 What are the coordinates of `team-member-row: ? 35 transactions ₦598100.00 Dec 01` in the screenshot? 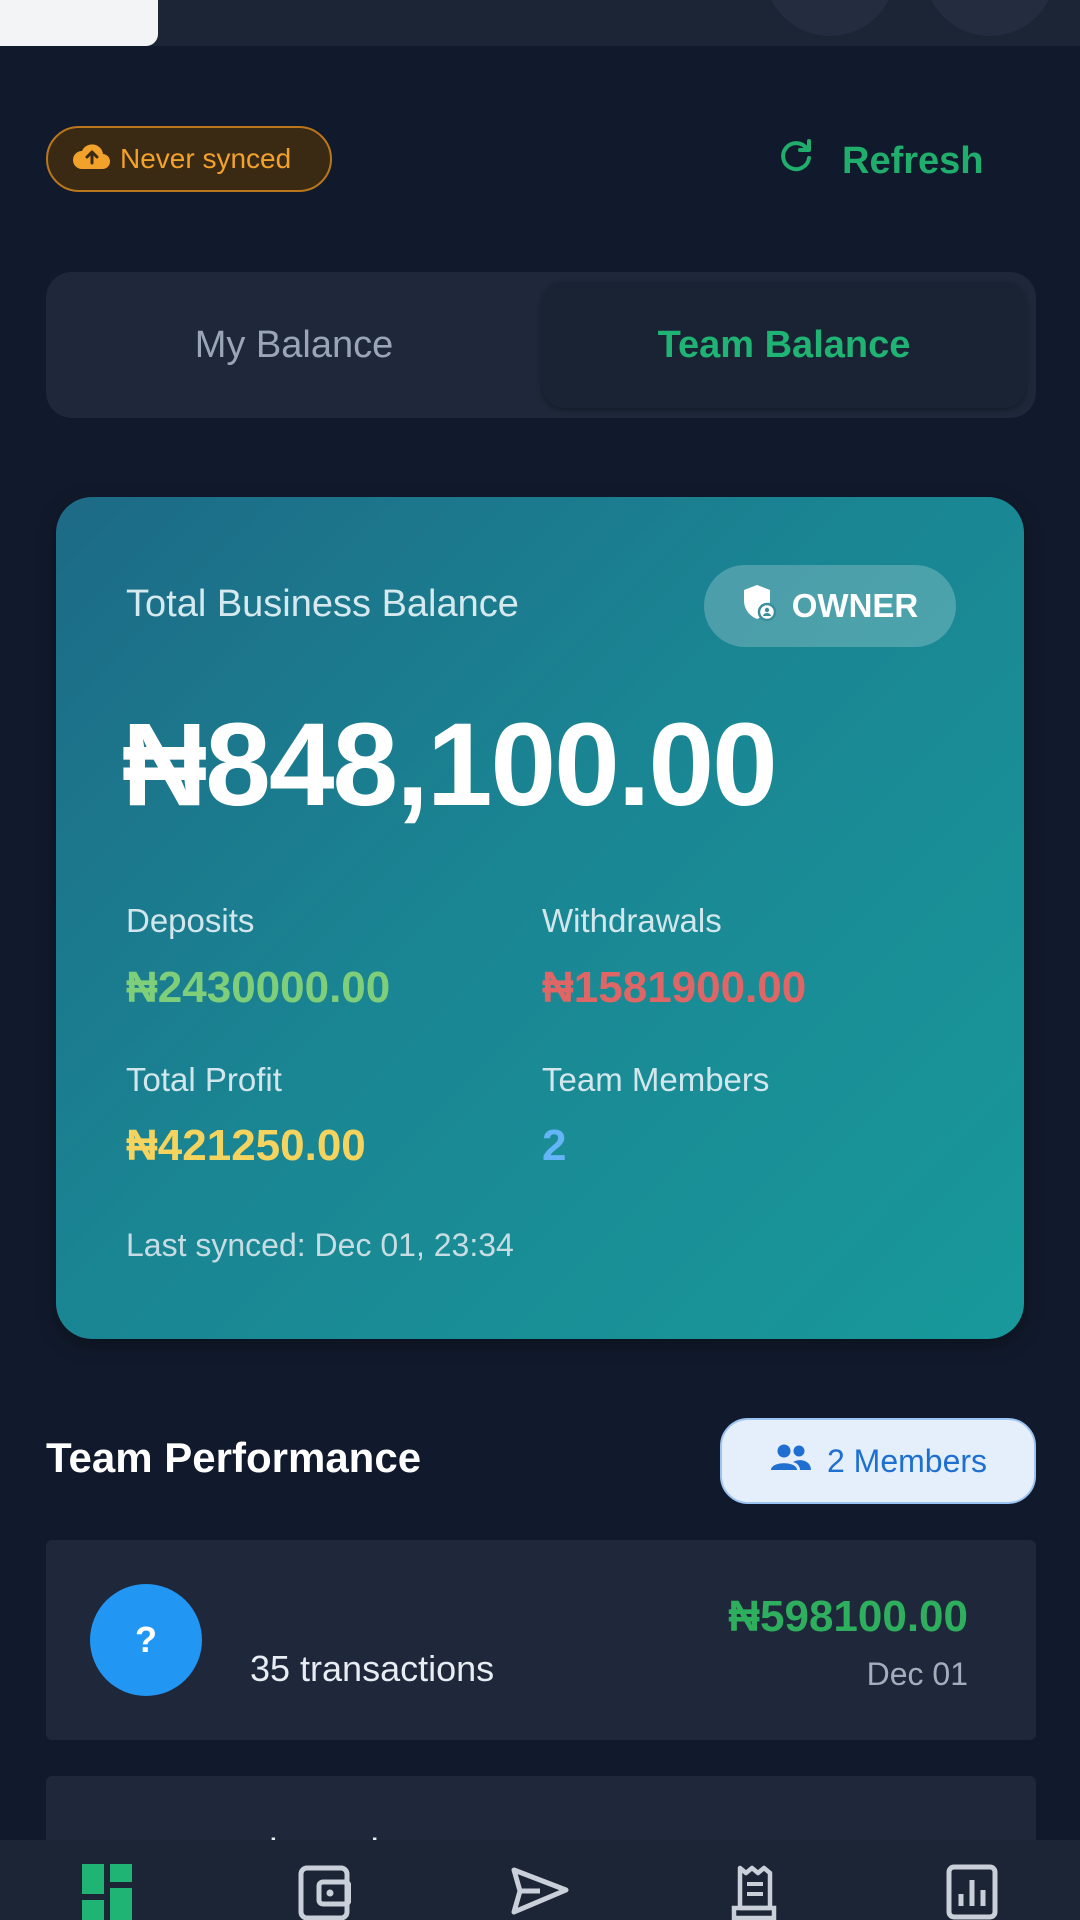 It's located at (541, 1640).